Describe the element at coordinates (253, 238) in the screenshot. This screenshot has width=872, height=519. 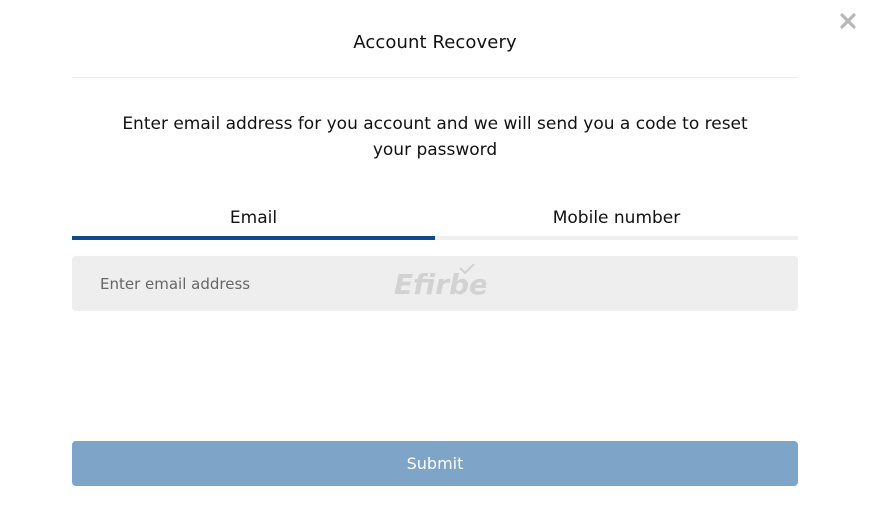
I see `tab-email-active-indicator` at that location.